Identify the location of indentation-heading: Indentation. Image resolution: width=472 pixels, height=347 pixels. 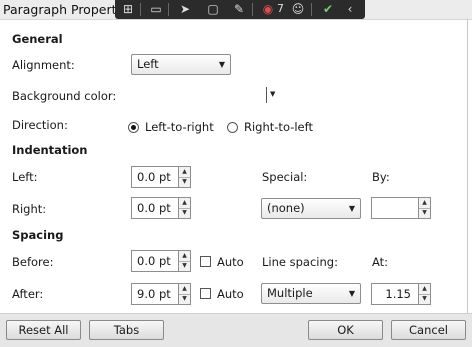
(50, 150).